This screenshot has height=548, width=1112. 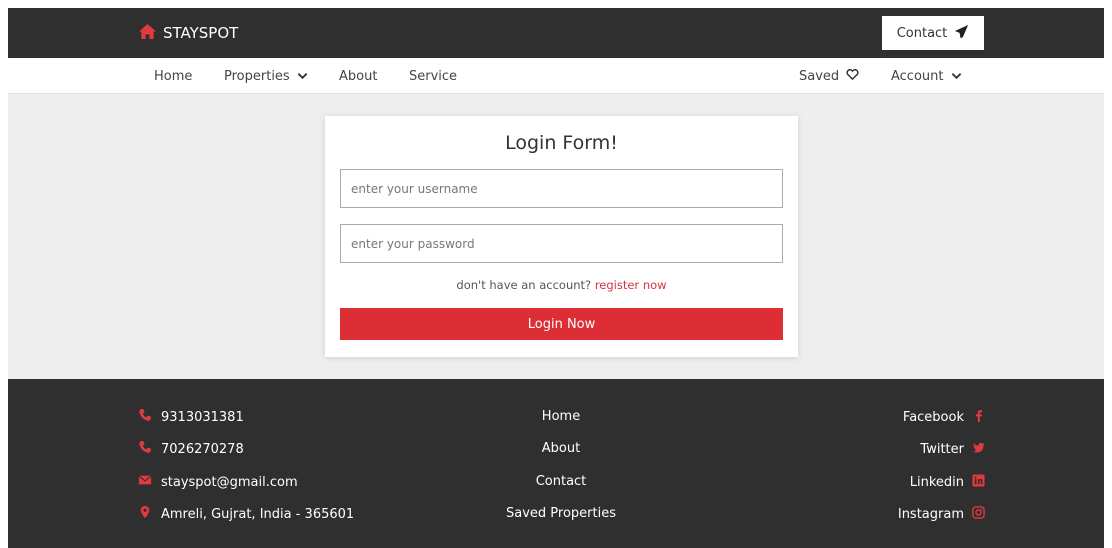 I want to click on footer-social-linkedin: Linkedin, so click(x=947, y=482).